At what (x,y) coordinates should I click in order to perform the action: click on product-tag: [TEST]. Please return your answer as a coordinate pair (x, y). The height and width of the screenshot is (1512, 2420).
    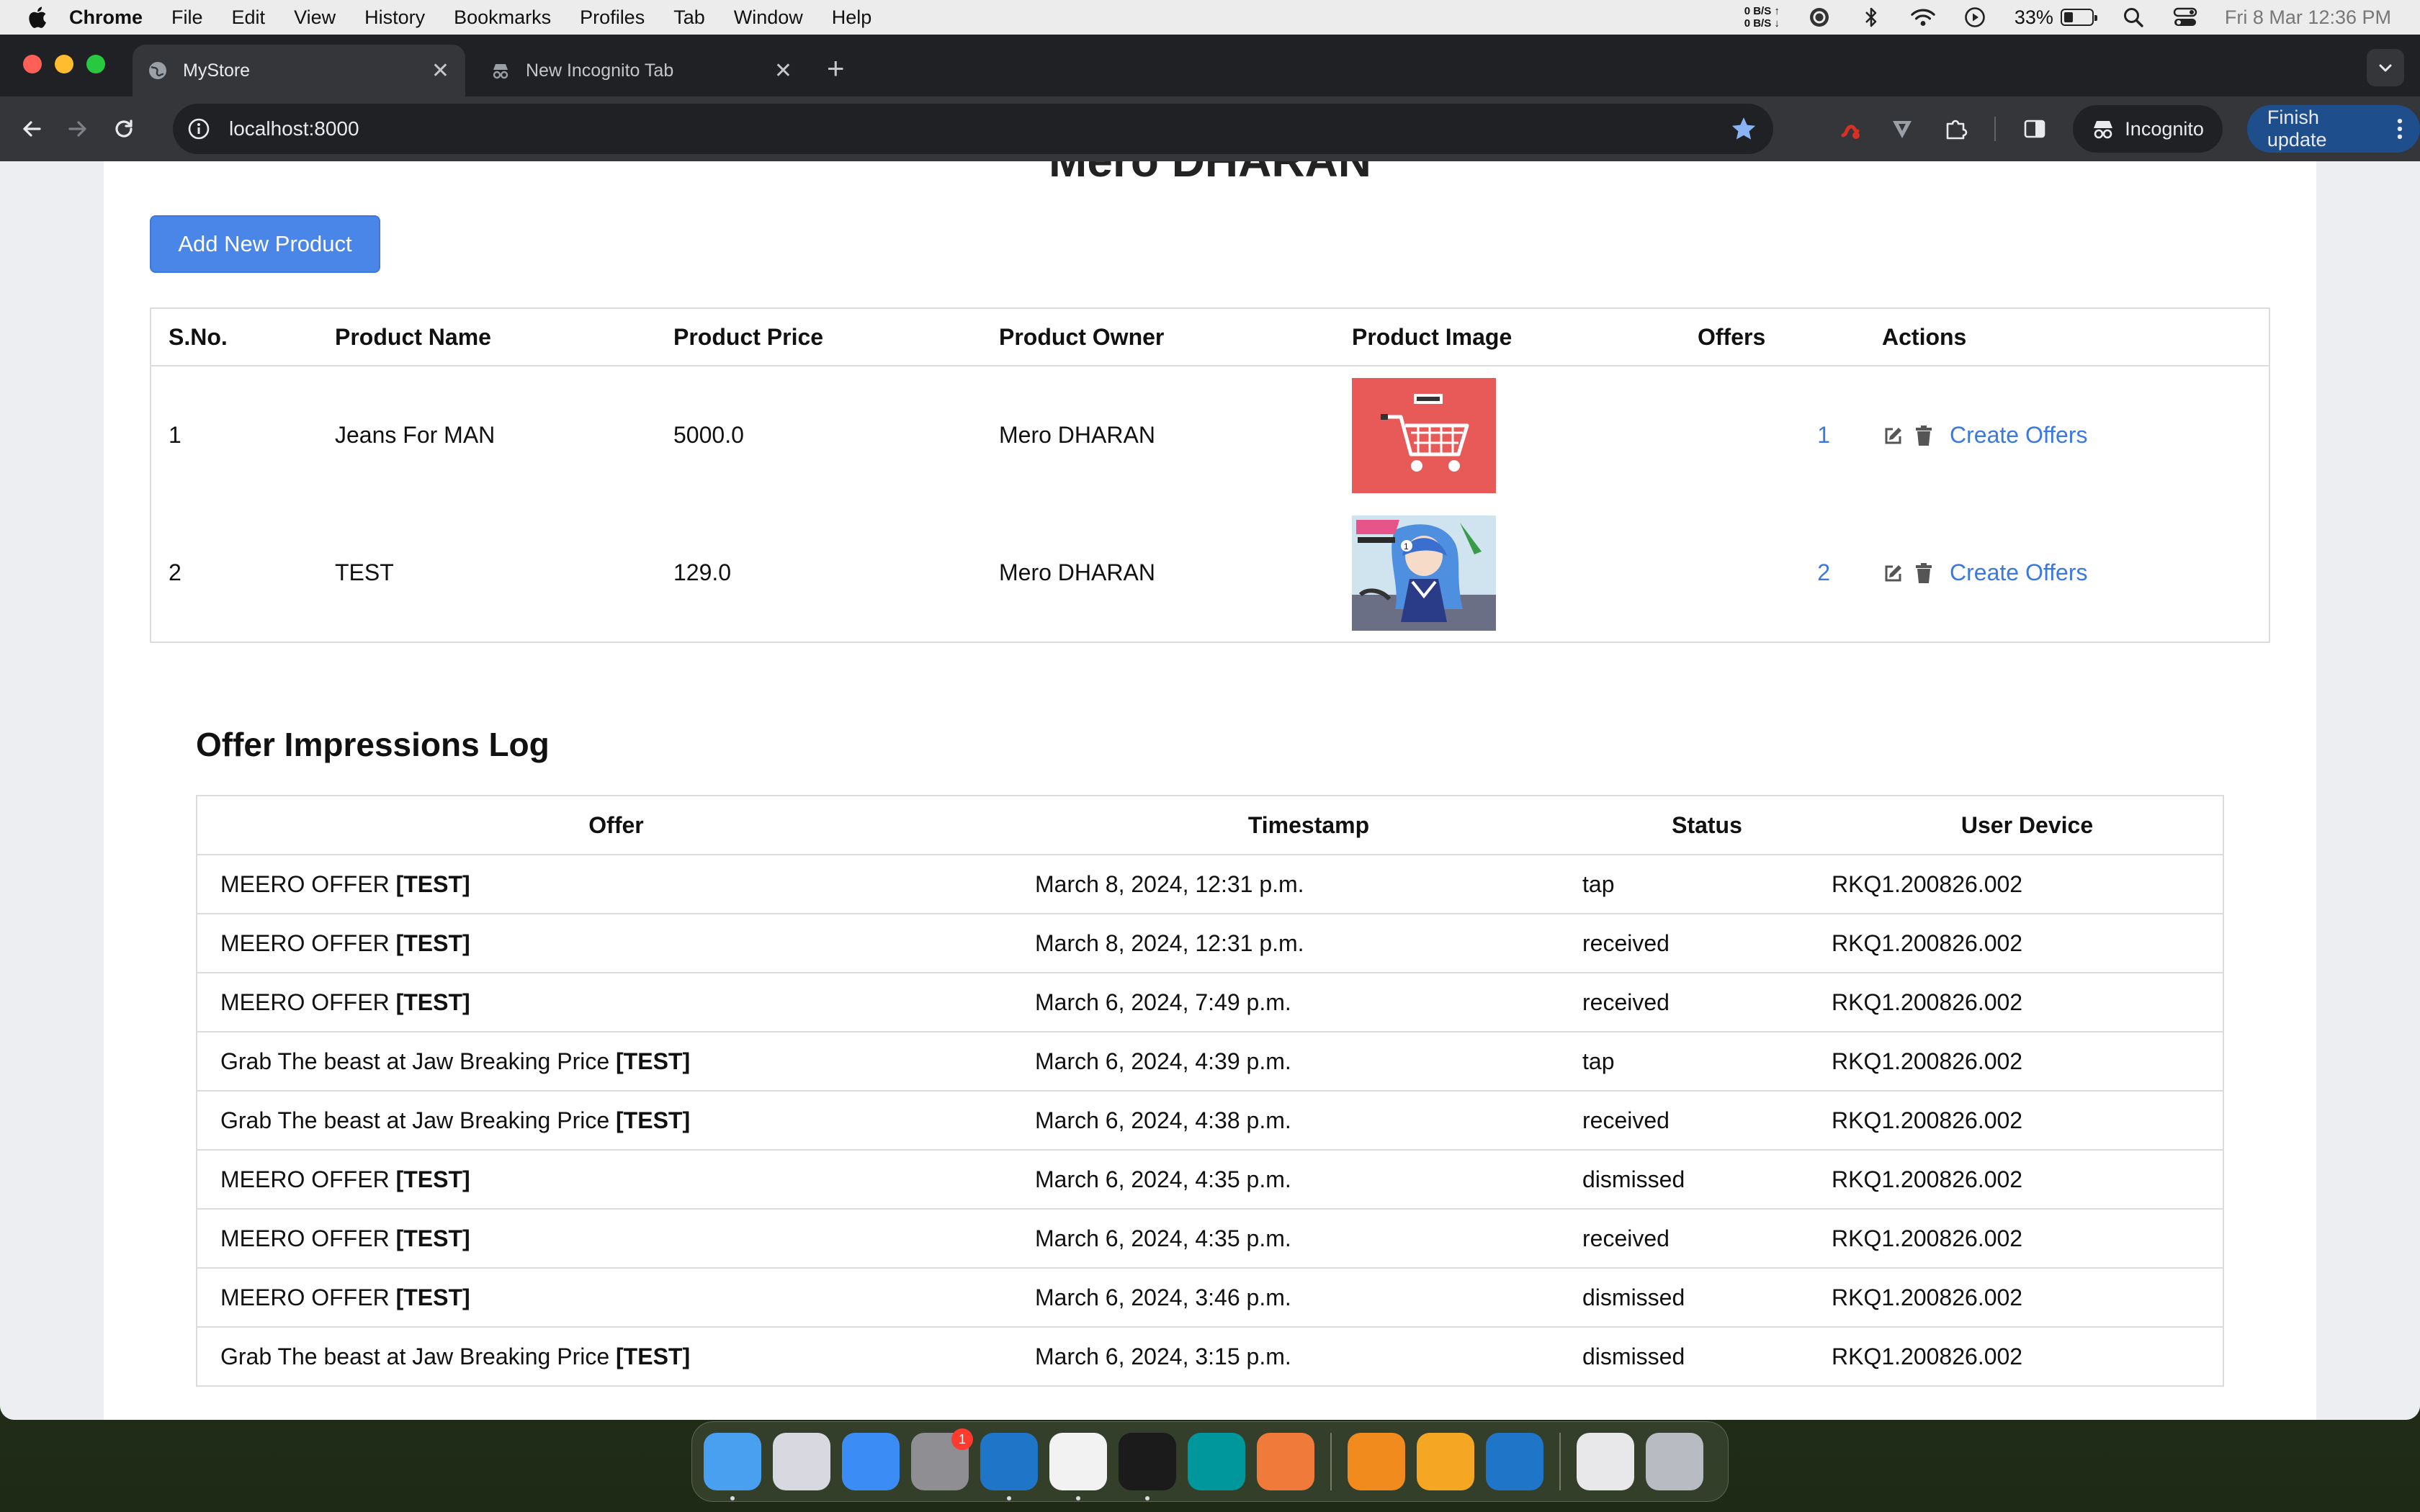
    Looking at the image, I should click on (653, 1061).